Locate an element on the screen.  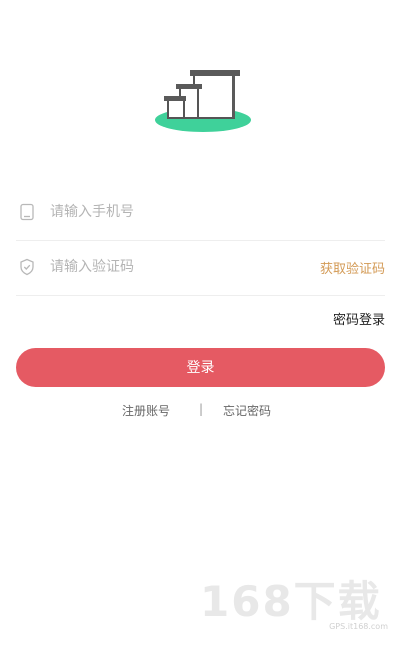
phone-input is located at coordinates (175, 212).